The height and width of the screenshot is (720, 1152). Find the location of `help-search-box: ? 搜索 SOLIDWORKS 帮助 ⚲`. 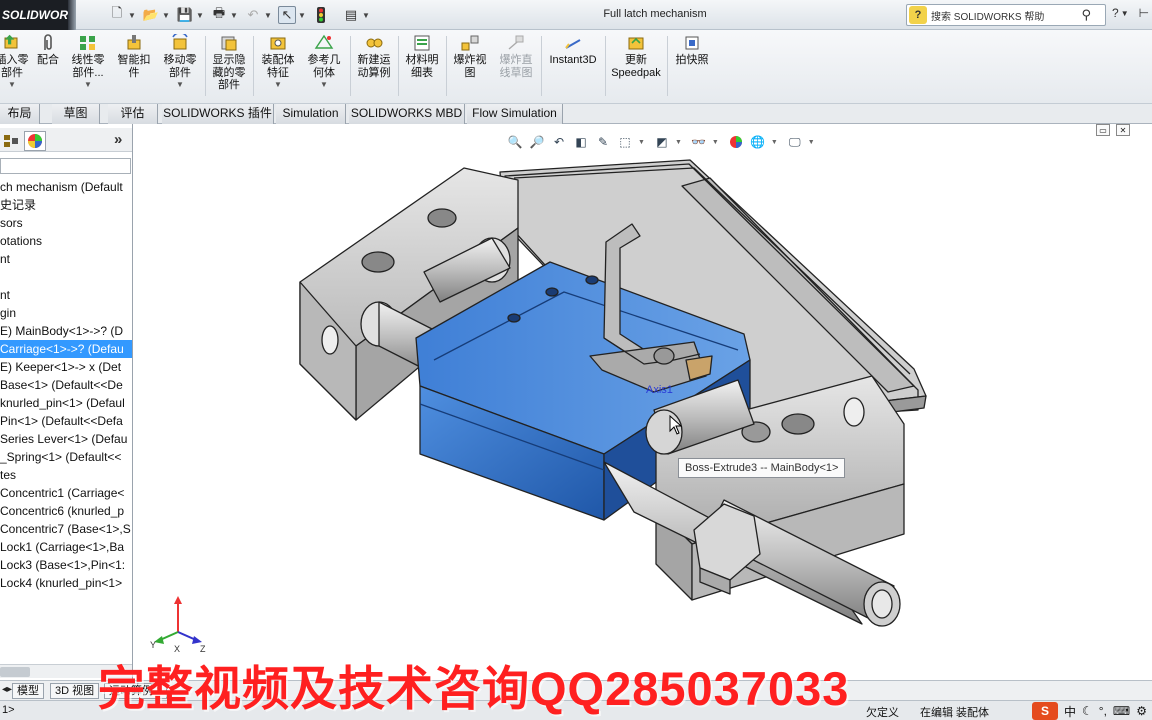

help-search-box: ? 搜索 SOLIDWORKS 帮助 ⚲ is located at coordinates (1006, 15).